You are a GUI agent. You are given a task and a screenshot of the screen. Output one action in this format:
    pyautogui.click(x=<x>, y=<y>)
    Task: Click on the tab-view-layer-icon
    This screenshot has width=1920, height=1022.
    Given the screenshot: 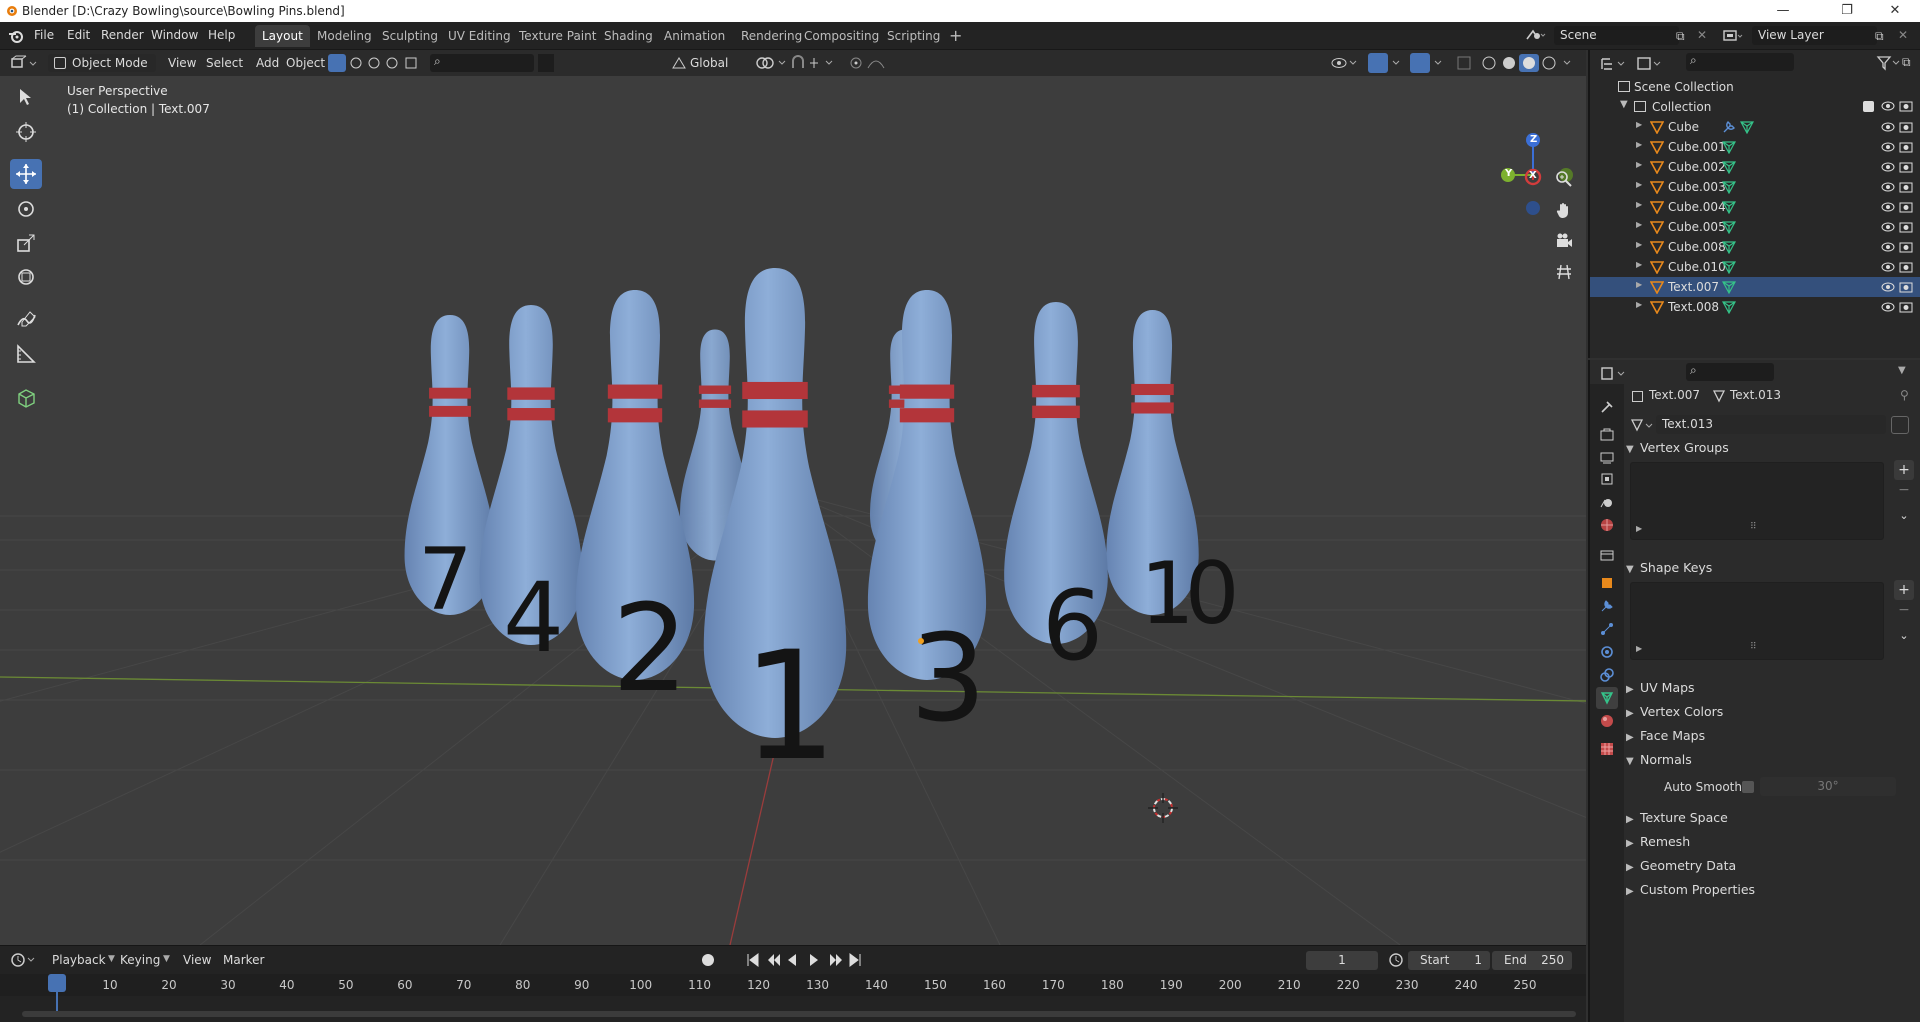 What is the action you would take?
    pyautogui.click(x=1607, y=479)
    